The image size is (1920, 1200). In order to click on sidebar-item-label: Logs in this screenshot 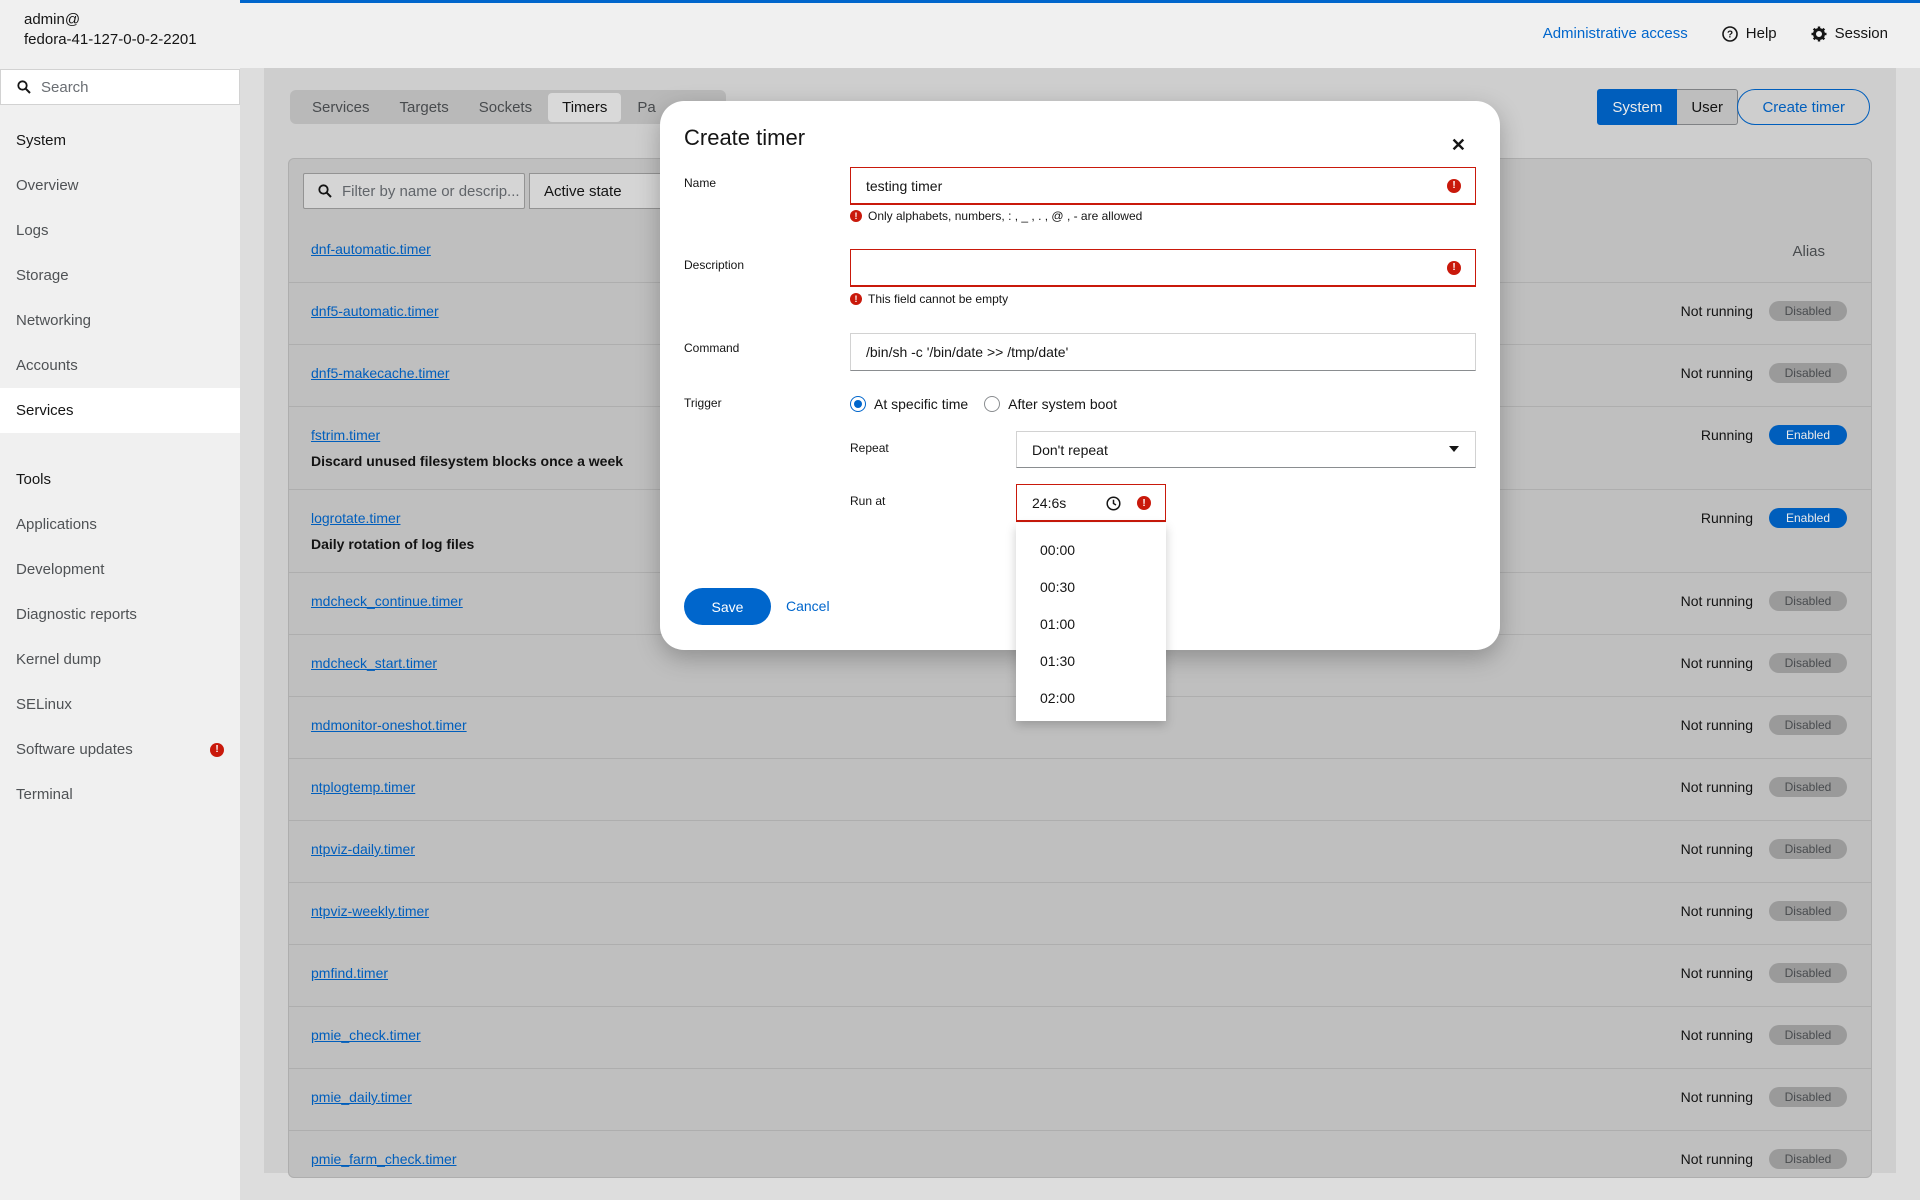, I will do `click(32, 230)`.